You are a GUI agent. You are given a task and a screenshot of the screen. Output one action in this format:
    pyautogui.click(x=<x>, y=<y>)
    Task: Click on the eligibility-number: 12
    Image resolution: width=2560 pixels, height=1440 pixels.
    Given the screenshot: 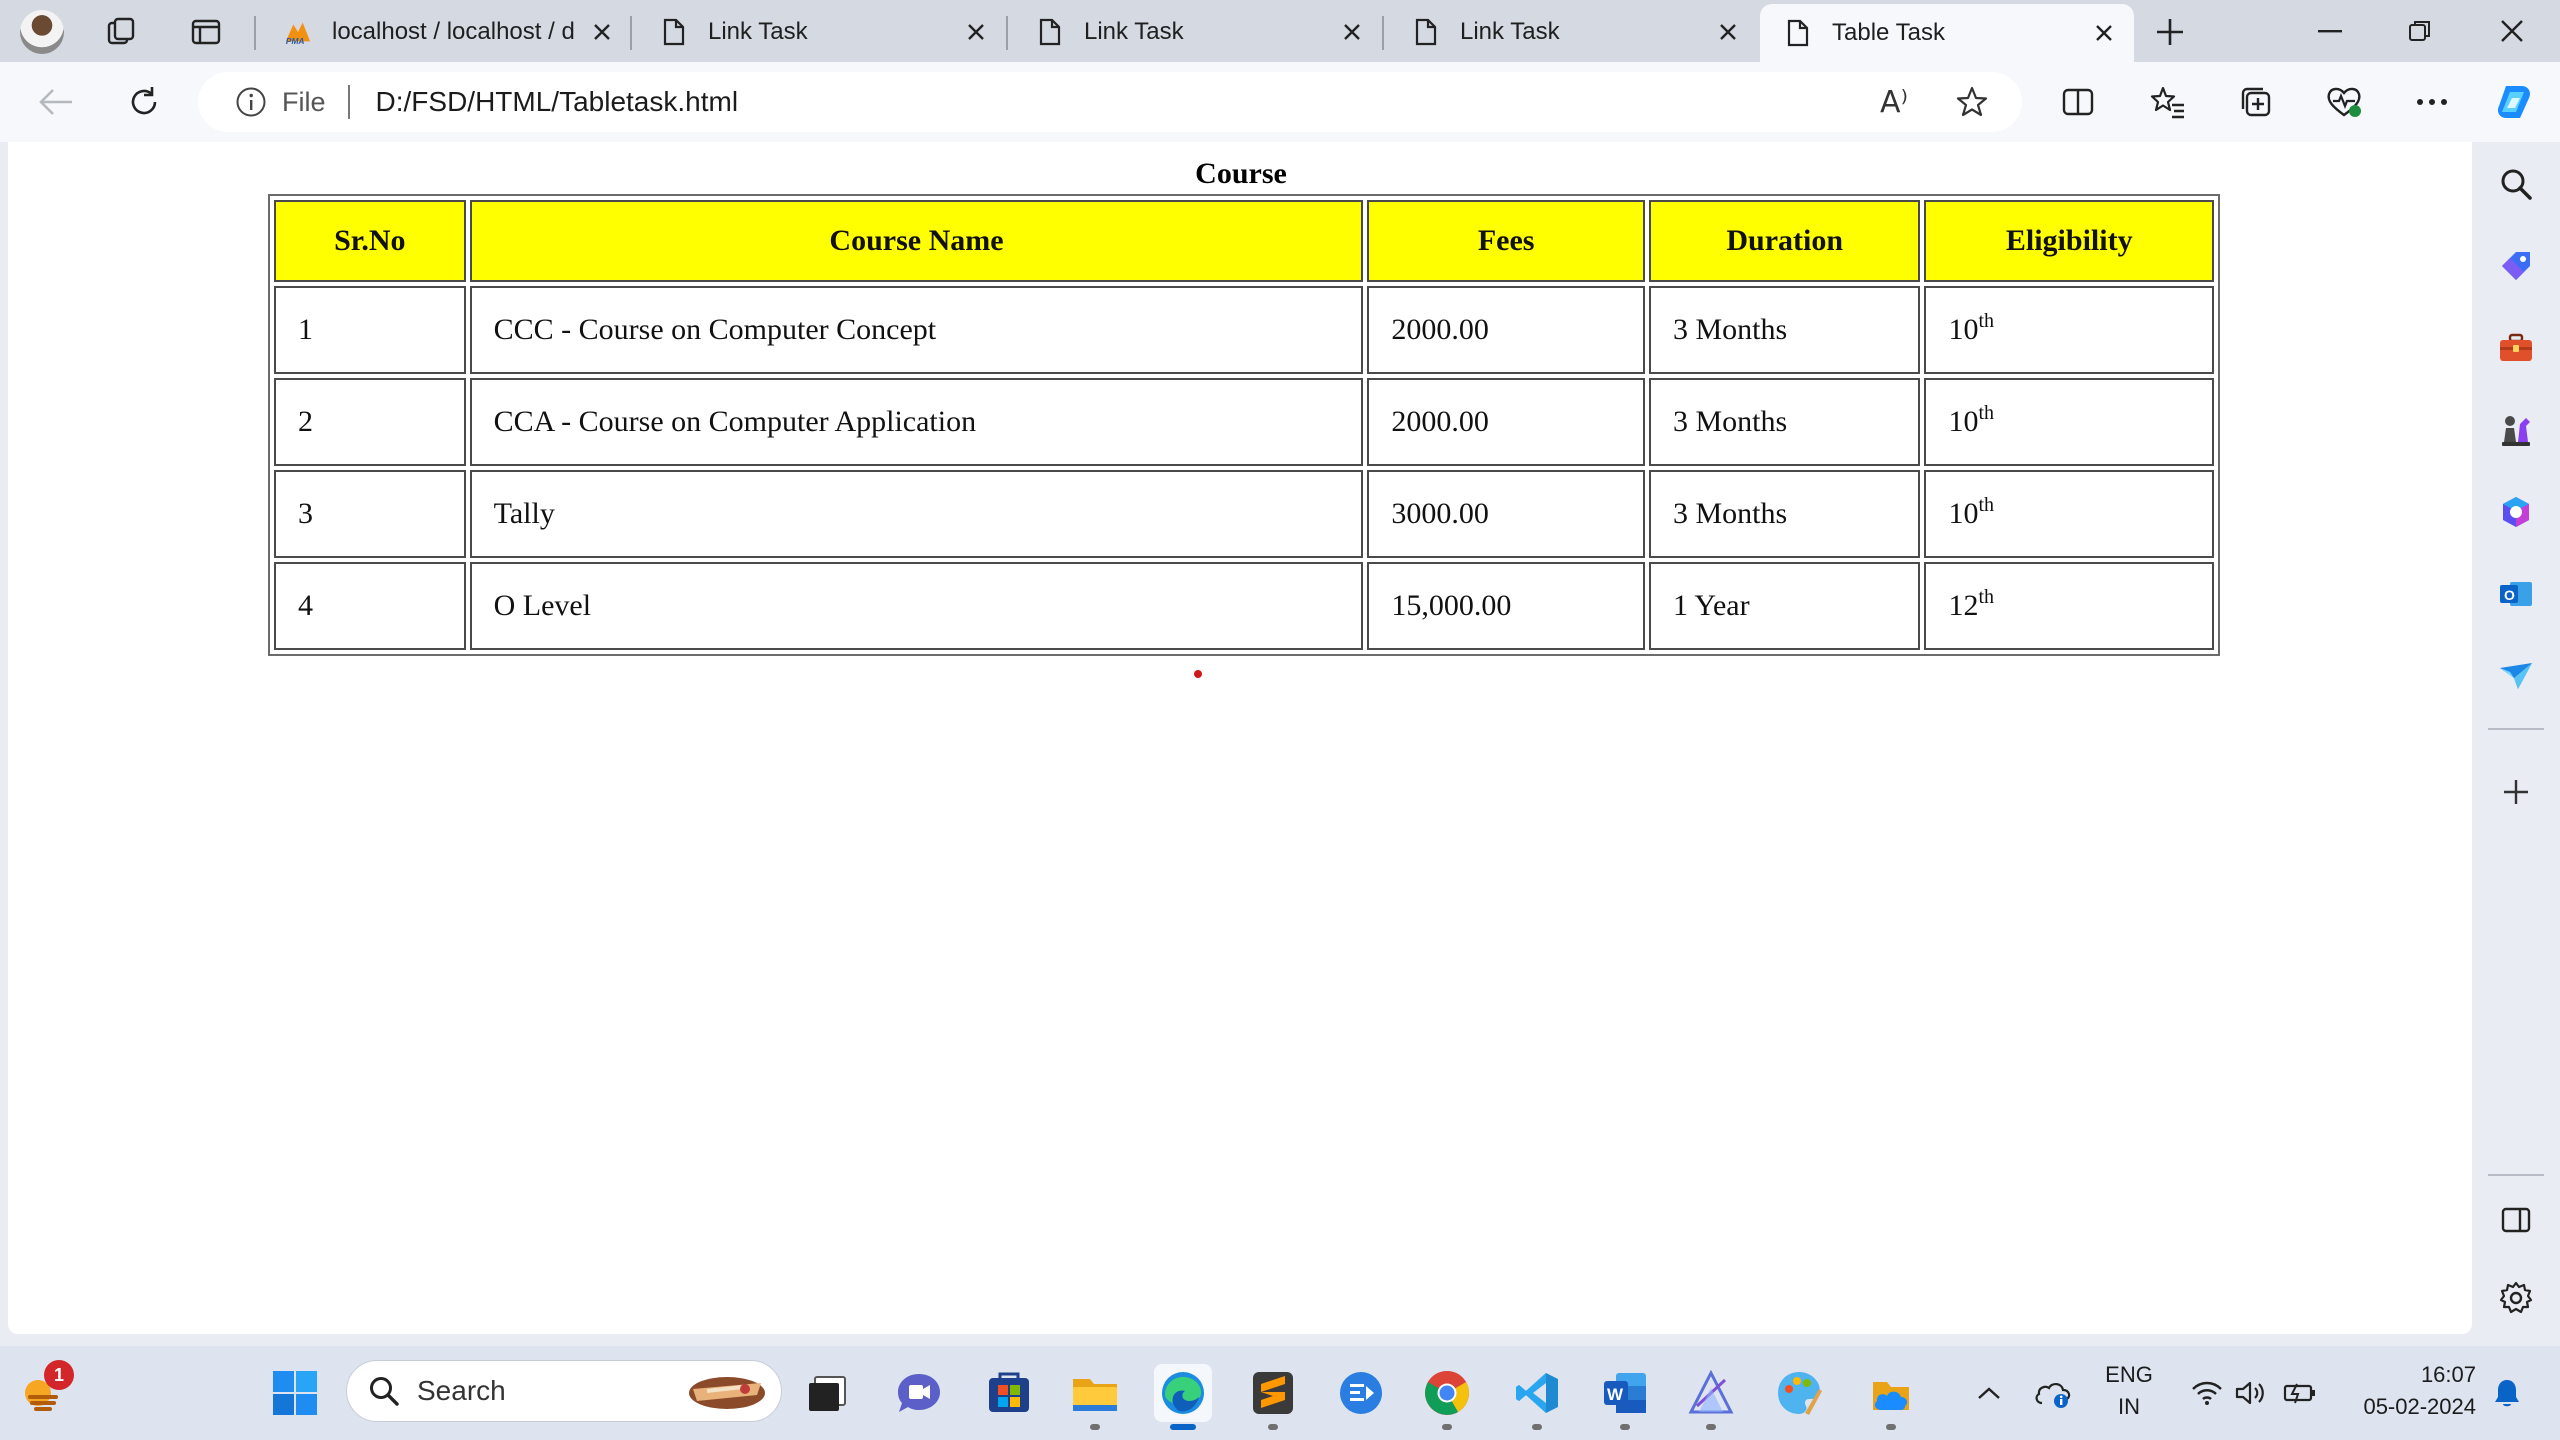 What is the action you would take?
    pyautogui.click(x=1963, y=605)
    